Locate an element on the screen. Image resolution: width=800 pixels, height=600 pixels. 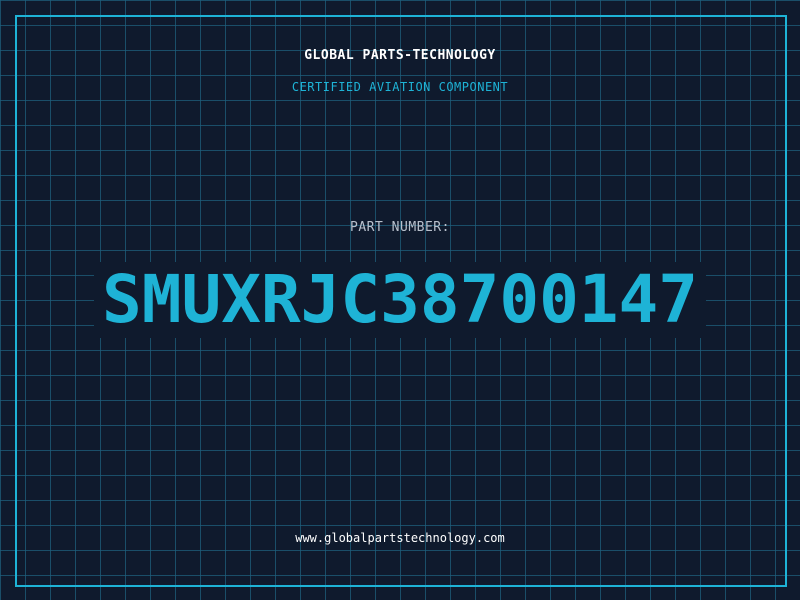
certification-tagline: CERTIFIED AVIATION COMPONENT is located at coordinates (400, 87).